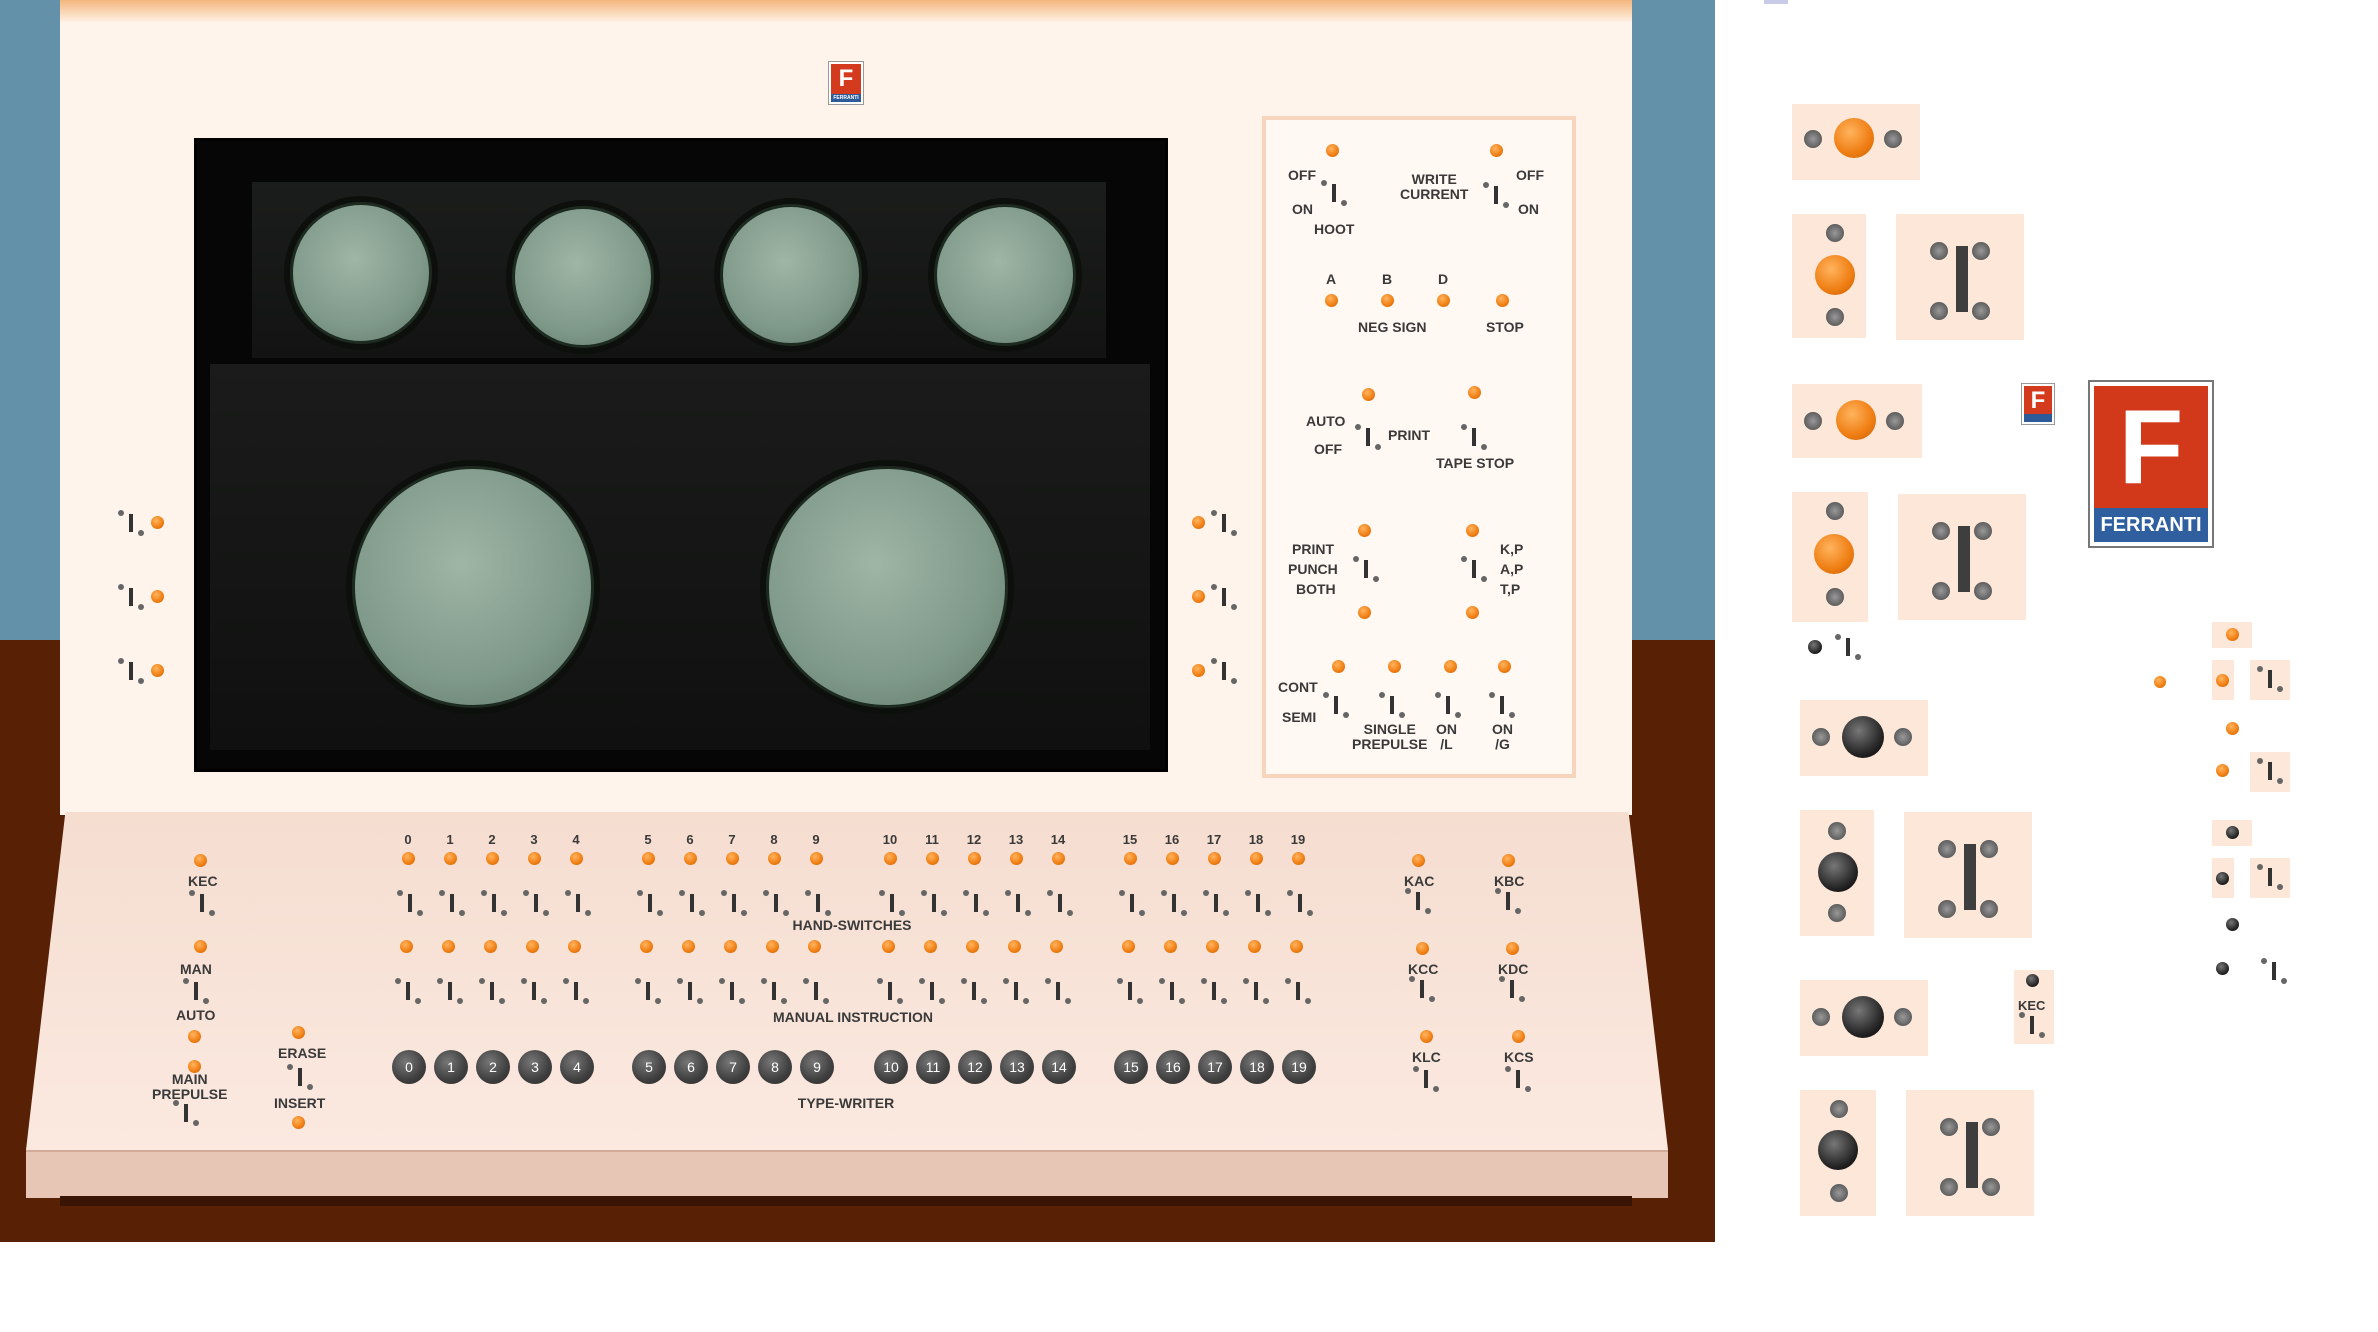 The image size is (2378, 1332). I want to click on type-writer-key: 17, so click(1215, 1067).